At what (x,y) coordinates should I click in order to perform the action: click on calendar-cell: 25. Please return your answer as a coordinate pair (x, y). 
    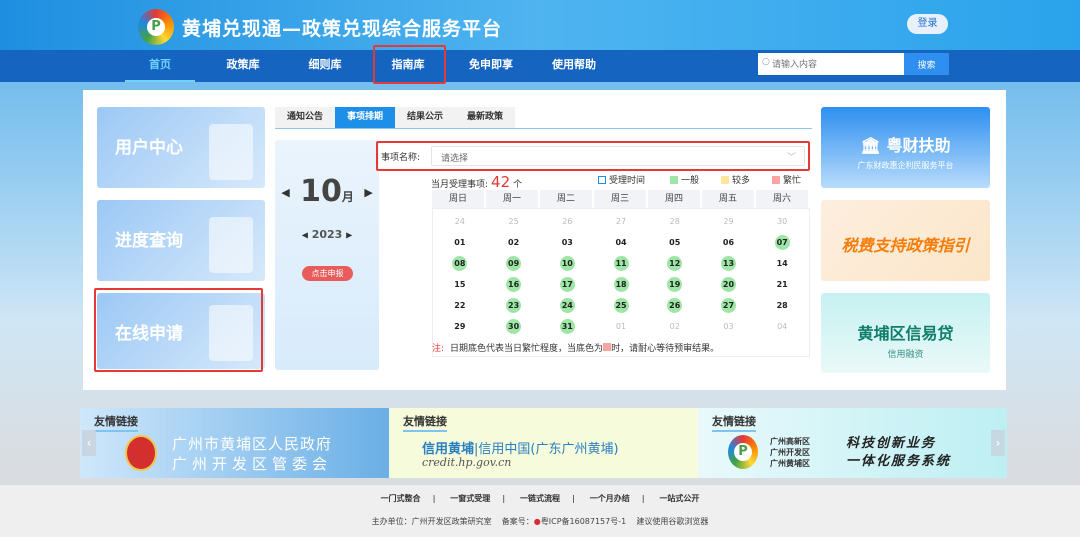
    Looking at the image, I should click on (621, 305).